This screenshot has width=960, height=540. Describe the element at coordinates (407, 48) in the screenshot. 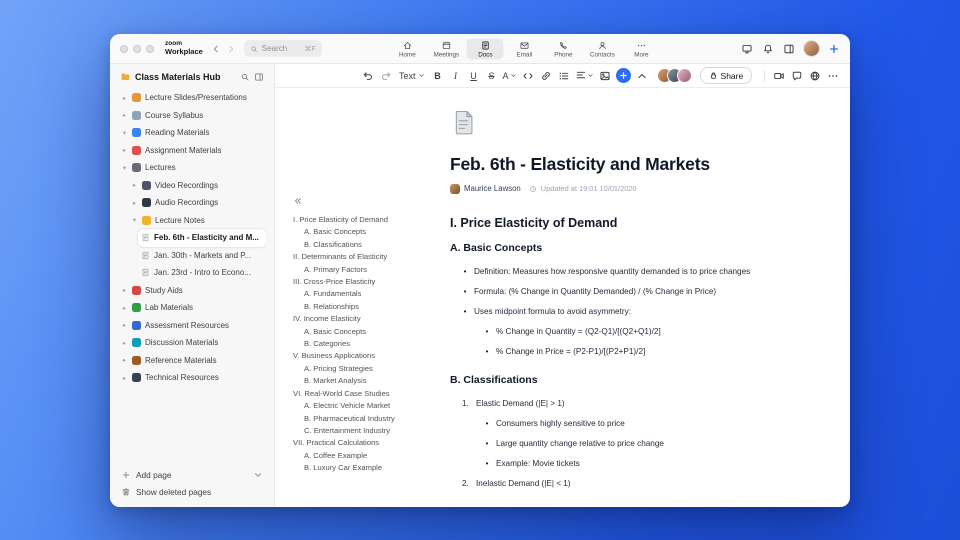

I see `tab-home: Home` at that location.